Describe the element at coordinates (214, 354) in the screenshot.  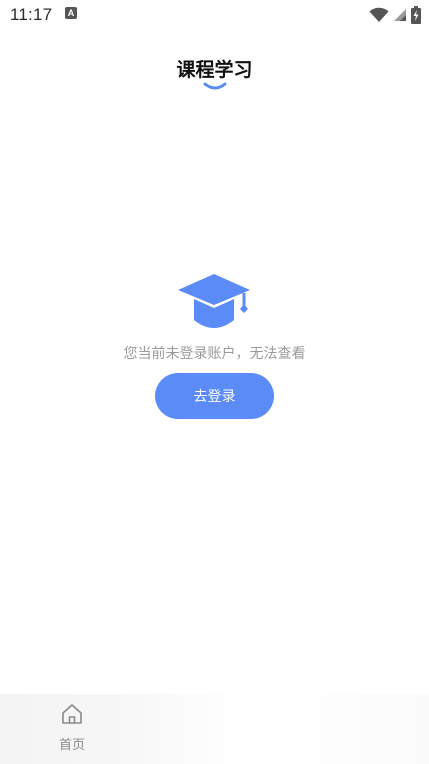
I see `login-required-message: 您当前未登录账户，无法查看` at that location.